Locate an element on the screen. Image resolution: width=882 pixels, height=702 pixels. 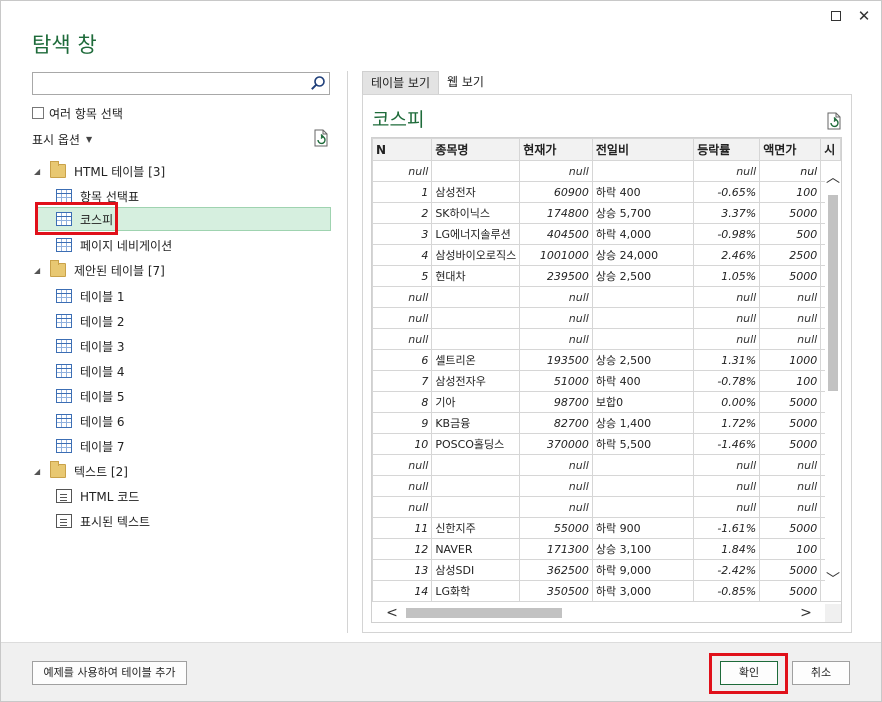
cancel-button: 취소 is located at coordinates (821, 673).